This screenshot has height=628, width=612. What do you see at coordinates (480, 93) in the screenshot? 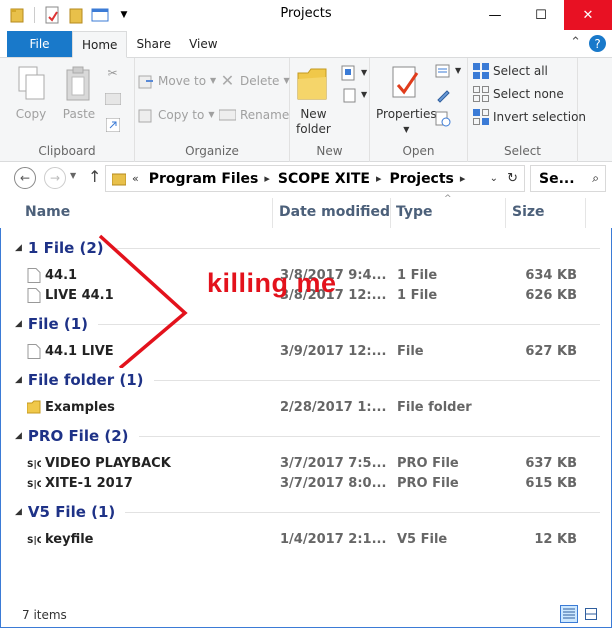
I see `select-none-icon` at bounding box center [480, 93].